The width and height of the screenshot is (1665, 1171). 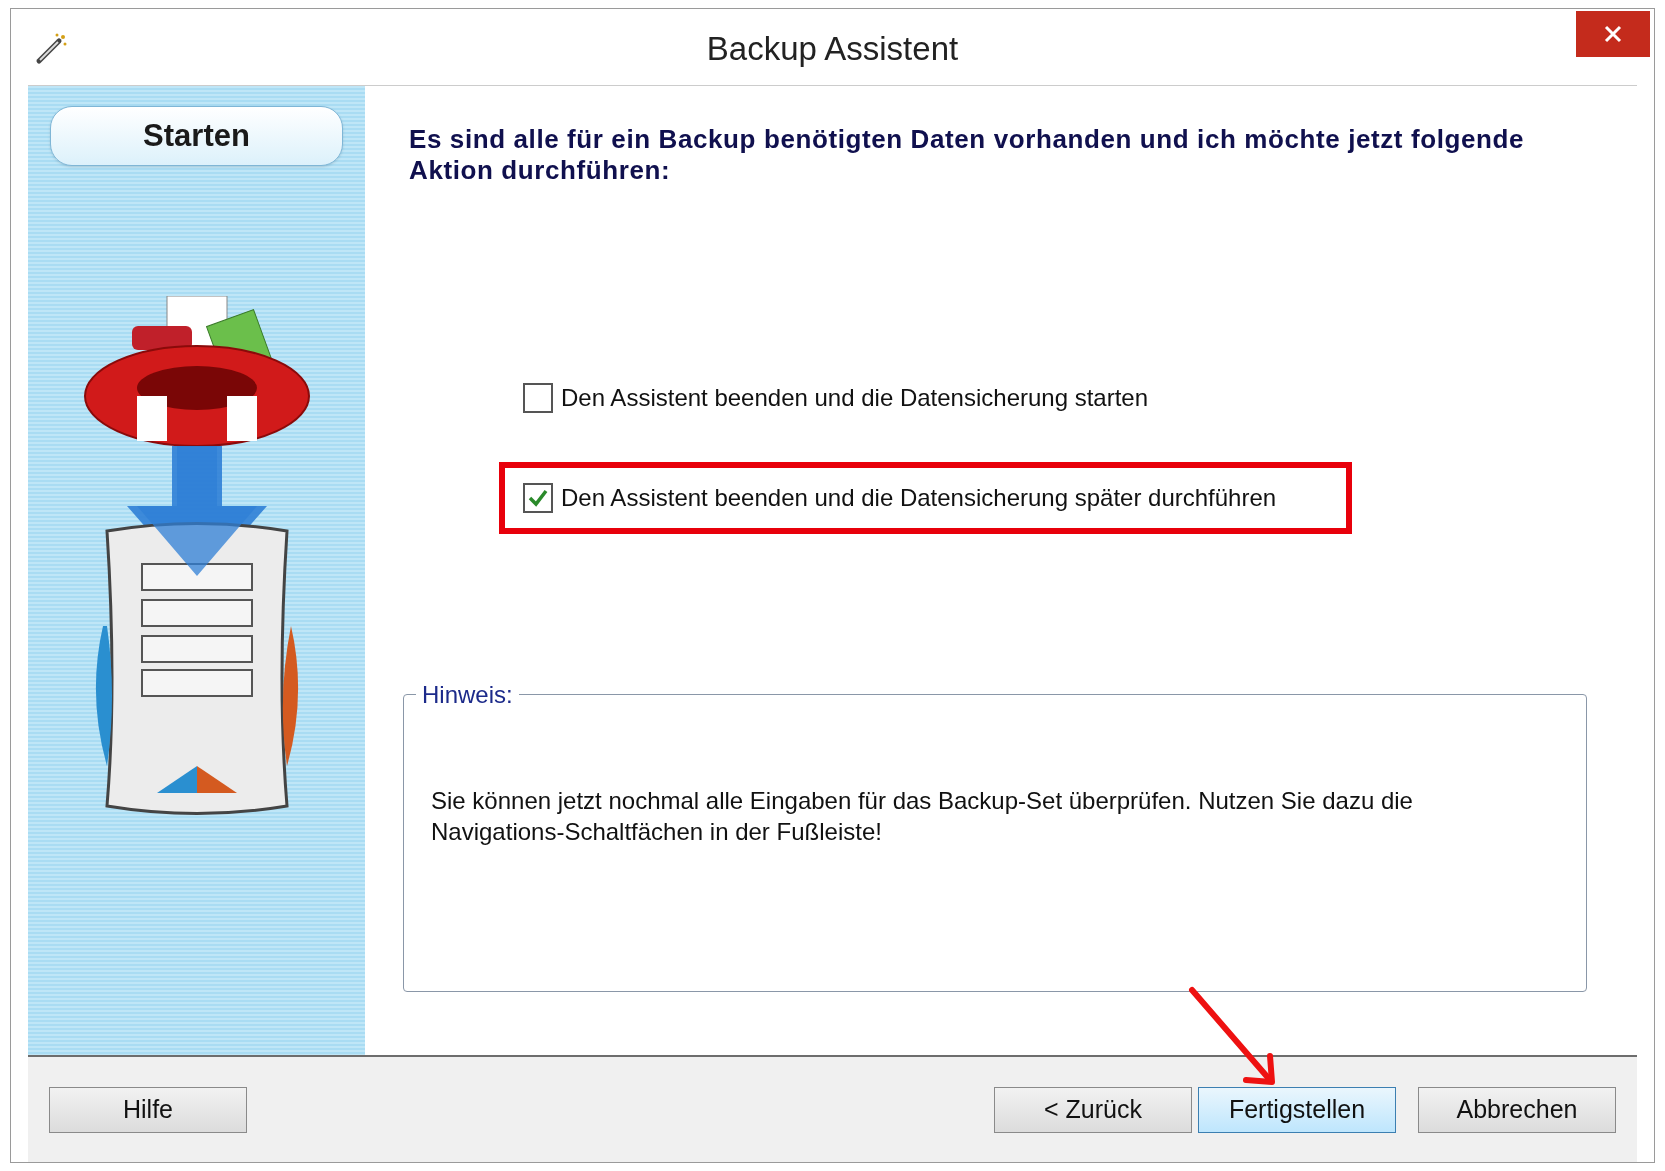 I want to click on option-checkbox: Den Assistent beenden und die Datensicherung später durchführen, so click(x=900, y=498).